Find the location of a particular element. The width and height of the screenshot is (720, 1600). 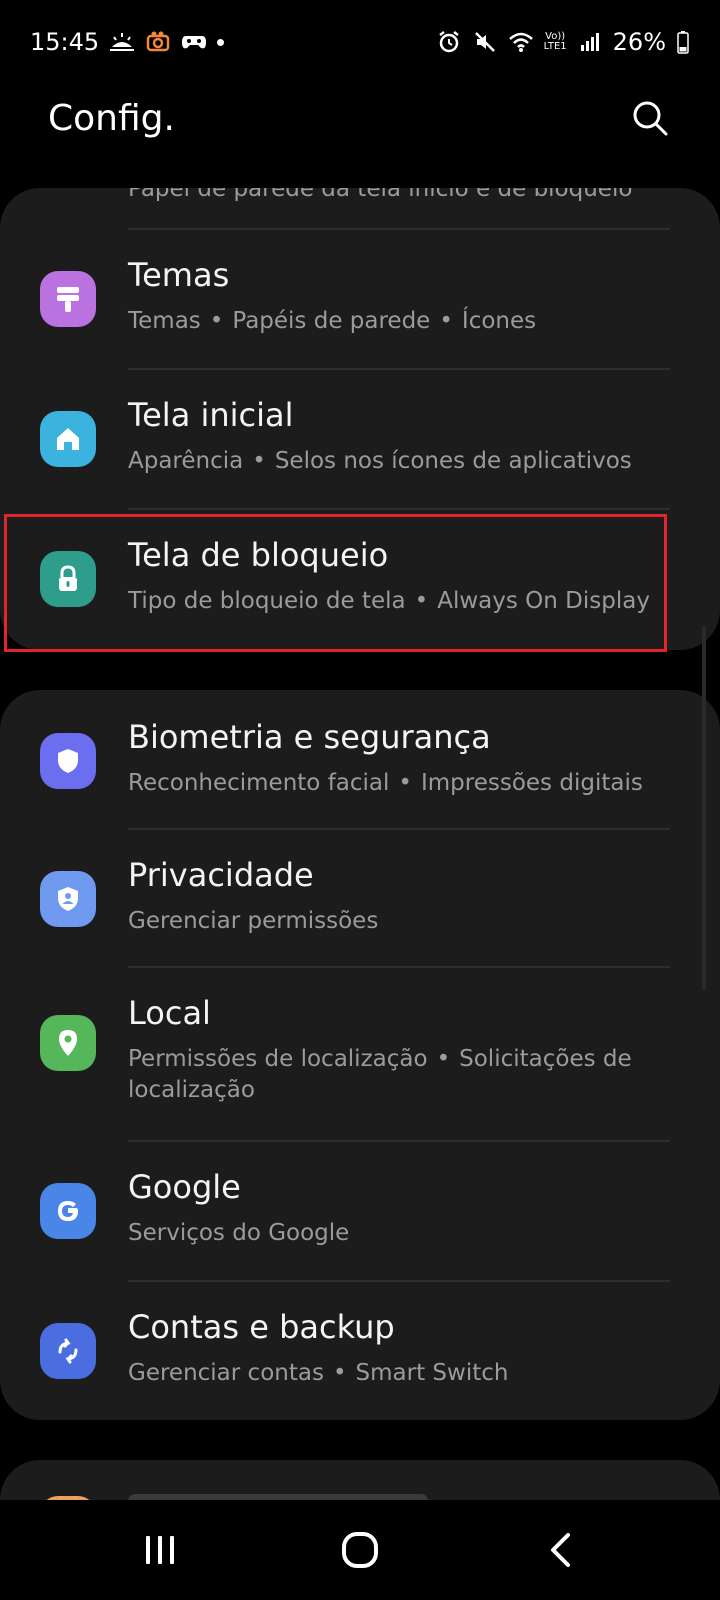

settings-item-subtitle: Temas • Papéis de parede • Ícones is located at coordinates (332, 321).